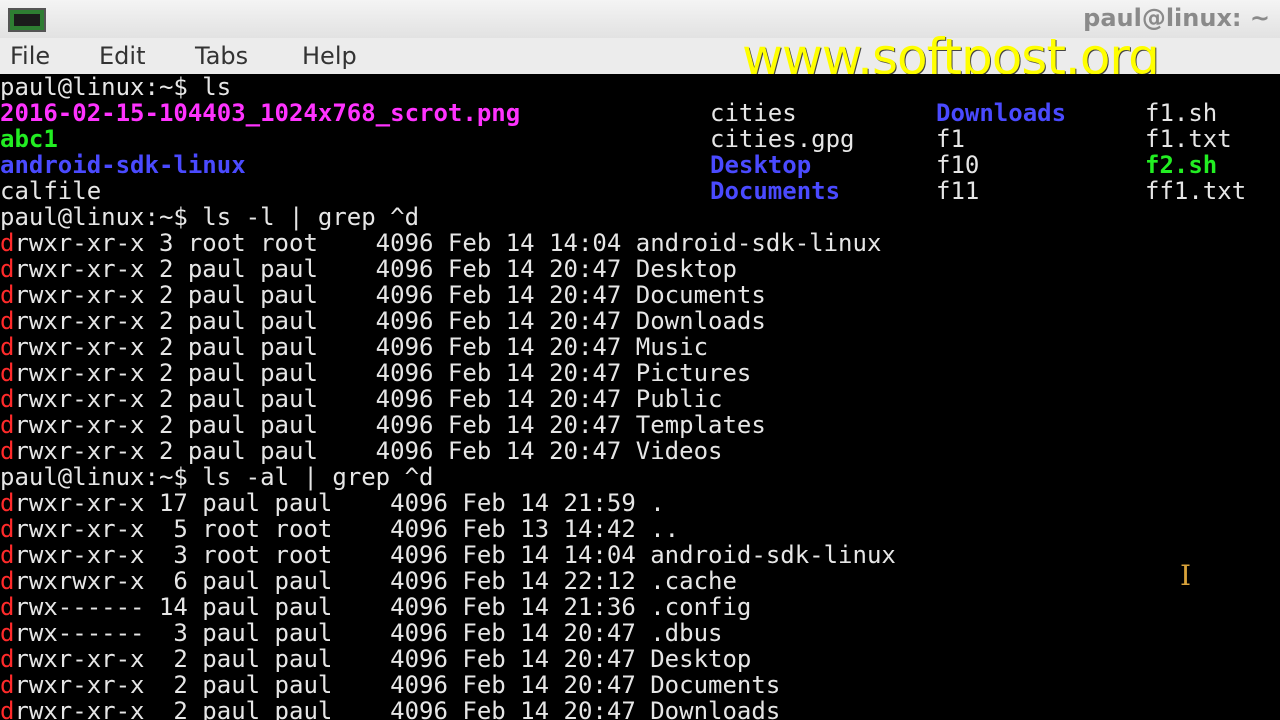 The width and height of the screenshot is (1280, 720). I want to click on prompt-ls-al: paul@linux:~$ ls -al | grep ^d, so click(217, 477).